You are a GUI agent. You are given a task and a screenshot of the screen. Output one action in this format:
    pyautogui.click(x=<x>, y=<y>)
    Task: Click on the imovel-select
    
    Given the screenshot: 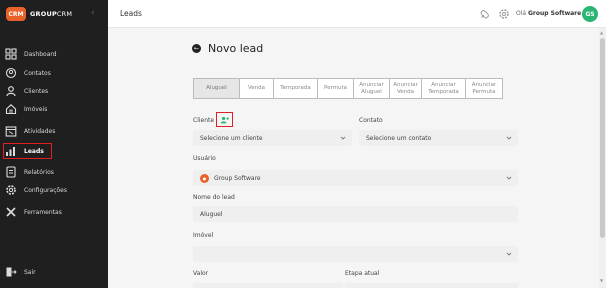 What is the action you would take?
    pyautogui.click(x=355, y=254)
    